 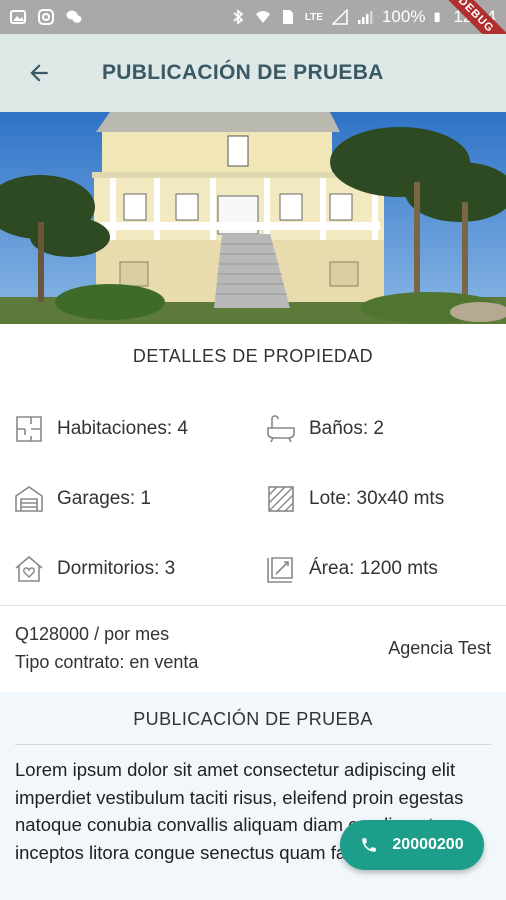 What do you see at coordinates (281, 429) in the screenshot?
I see `bathtub-icon` at bounding box center [281, 429].